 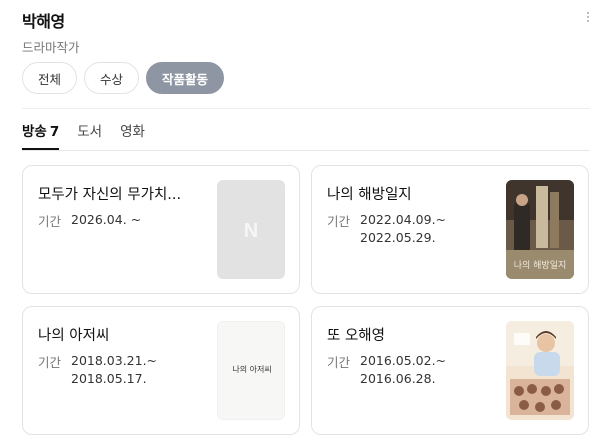 What do you see at coordinates (398, 237) in the screenshot?
I see `date-end: 2022.05.29.` at bounding box center [398, 237].